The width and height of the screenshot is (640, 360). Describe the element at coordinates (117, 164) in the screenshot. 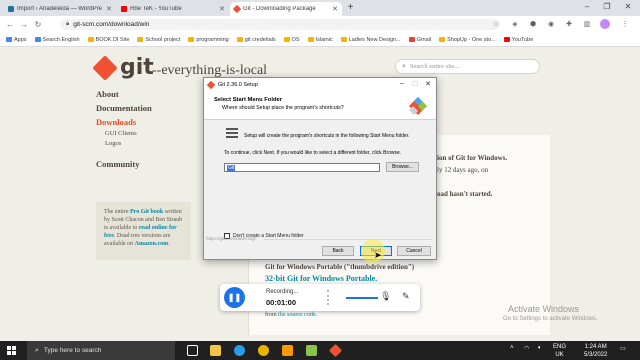

I see `nav-community: Community` at that location.